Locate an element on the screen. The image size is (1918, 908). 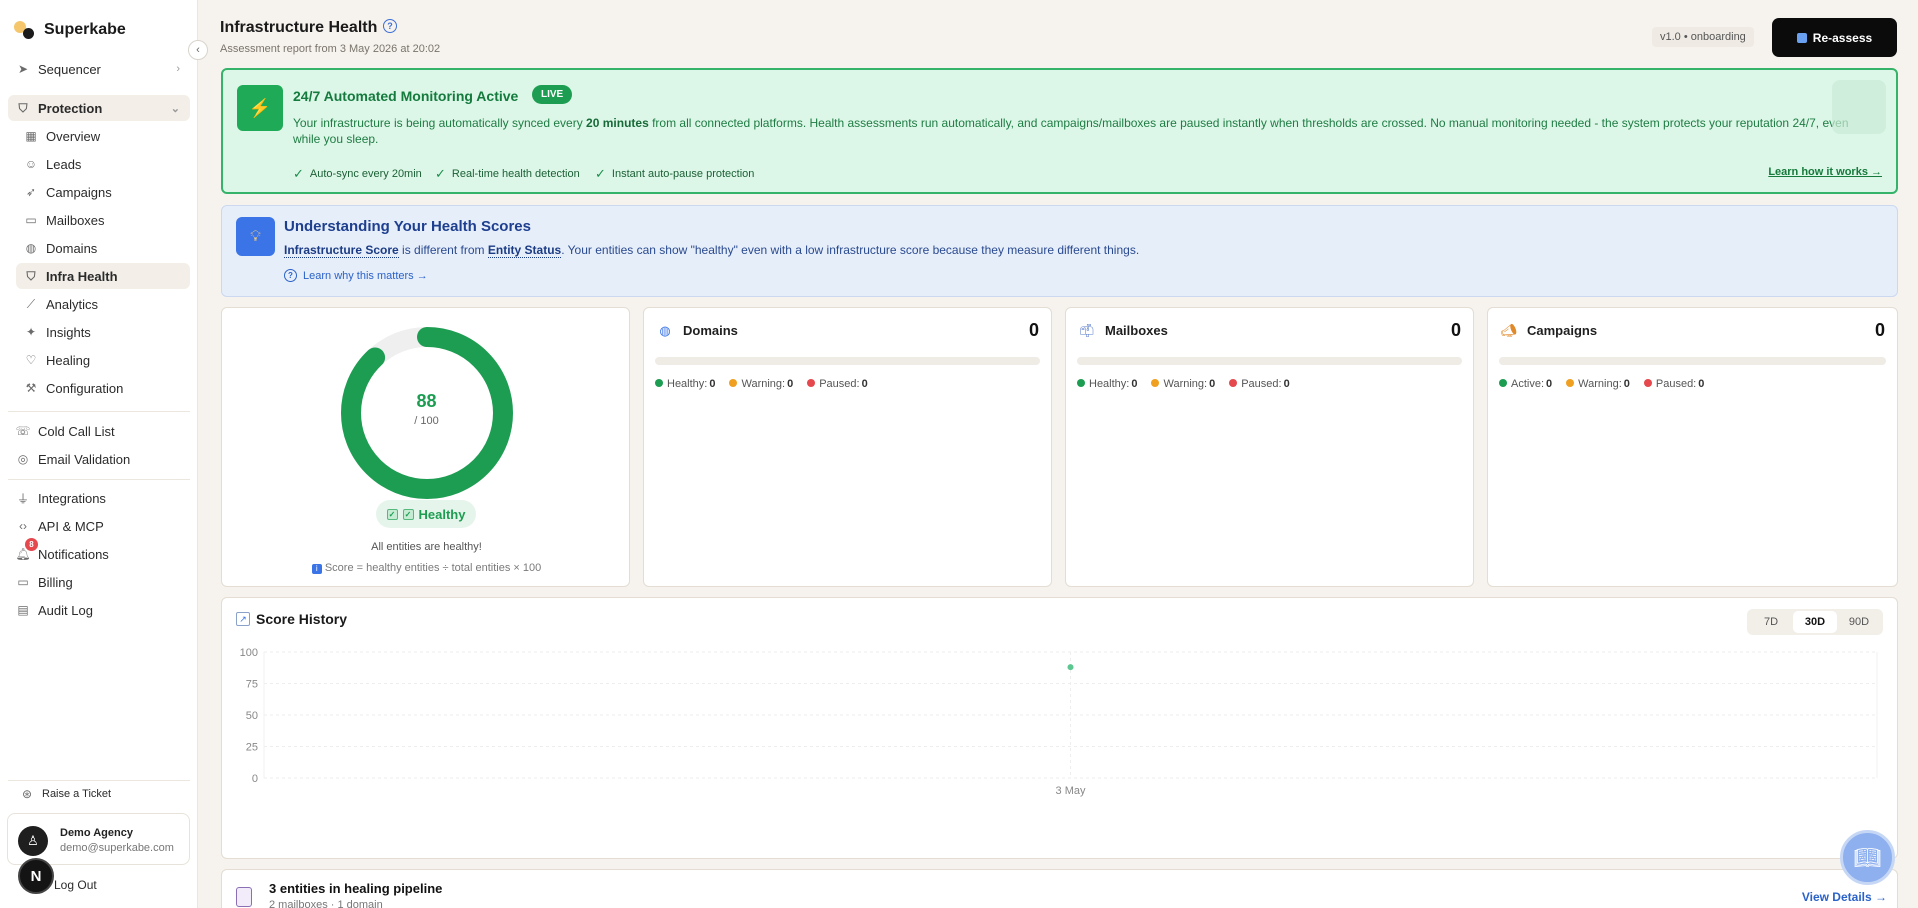
domains-card: ◍ Domains 0 Healthy: 0 Warning: 0 Paused: 0 is located at coordinates (847, 447).